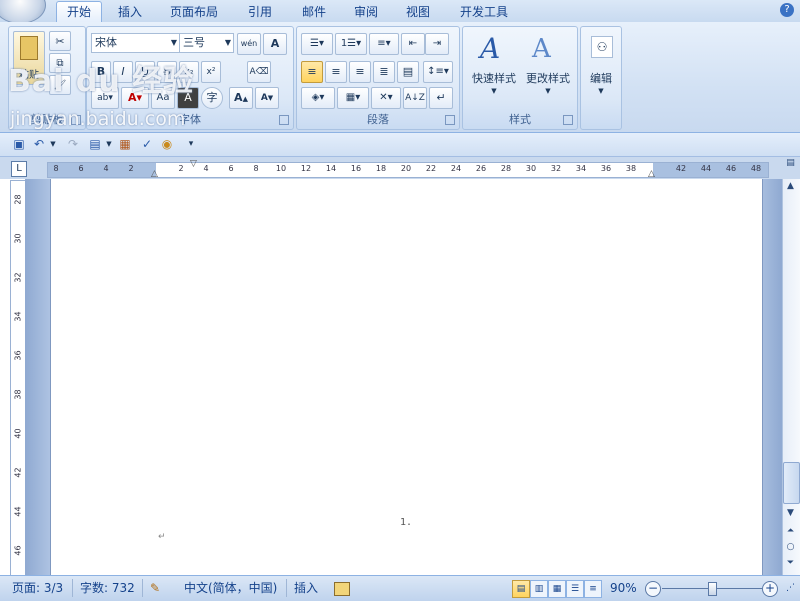 The image size is (800, 601). What do you see at coordinates (790, 588) in the screenshot?
I see `resize-grip-icon: ⋰` at bounding box center [790, 588].